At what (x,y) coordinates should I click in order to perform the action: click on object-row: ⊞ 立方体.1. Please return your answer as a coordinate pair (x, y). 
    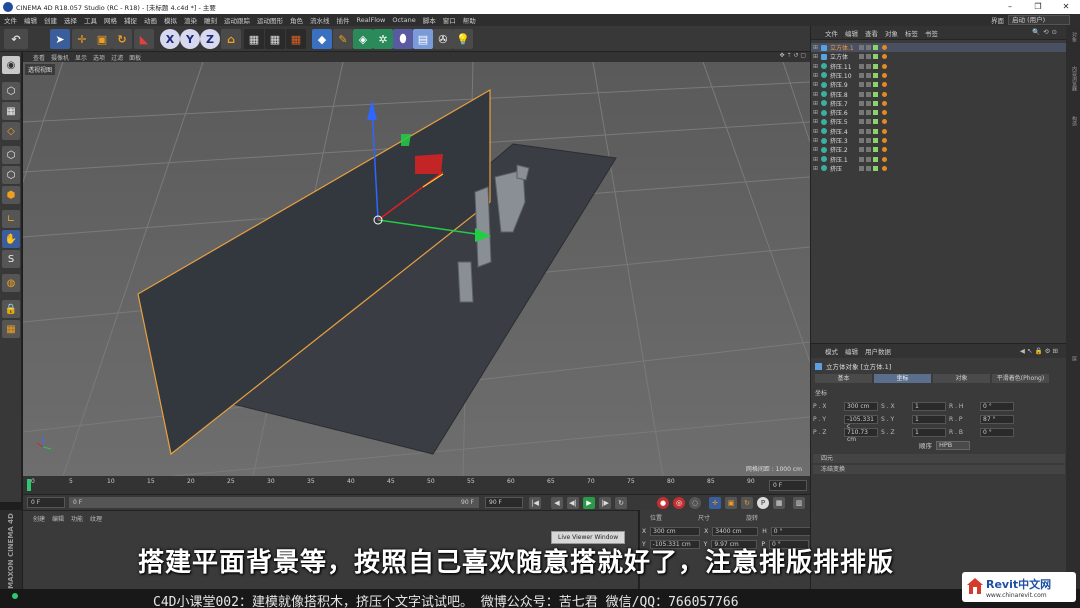
    Looking at the image, I should click on (939, 47).